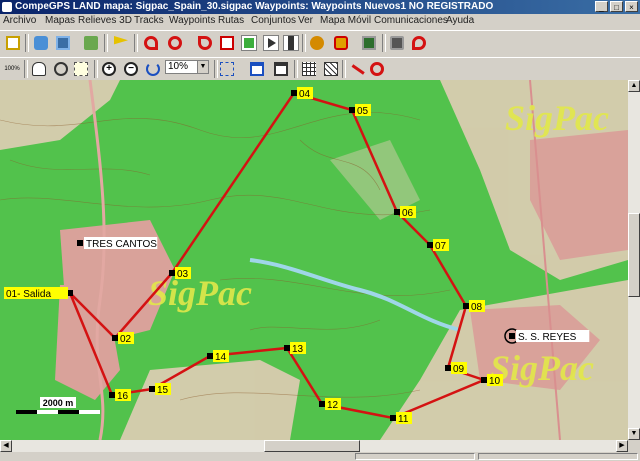 Image resolution: width=640 pixels, height=461 pixels. Describe the element at coordinates (60, 20) in the screenshot. I see `menu-mapas: Mapas` at that location.